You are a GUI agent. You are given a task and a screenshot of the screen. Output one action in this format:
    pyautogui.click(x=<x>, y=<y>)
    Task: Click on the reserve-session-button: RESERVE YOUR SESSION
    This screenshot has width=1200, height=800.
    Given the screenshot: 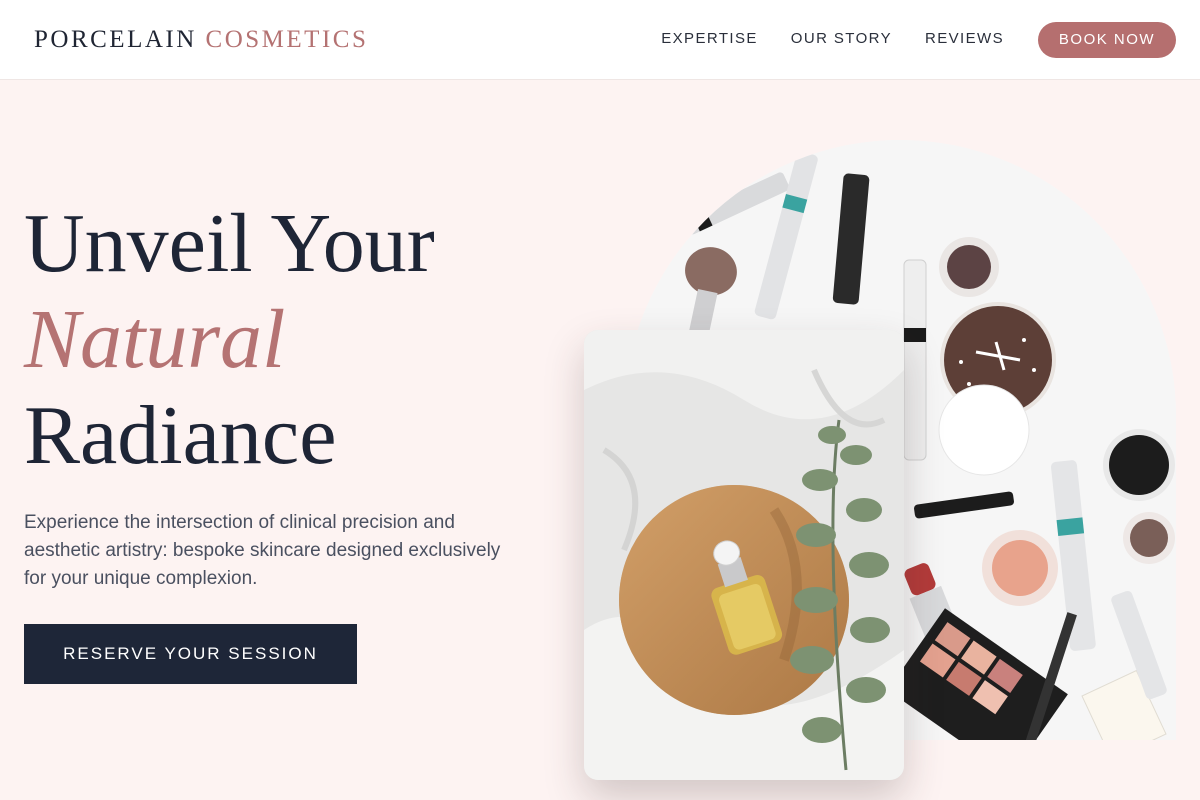 What is the action you would take?
    pyautogui.click(x=190, y=654)
    